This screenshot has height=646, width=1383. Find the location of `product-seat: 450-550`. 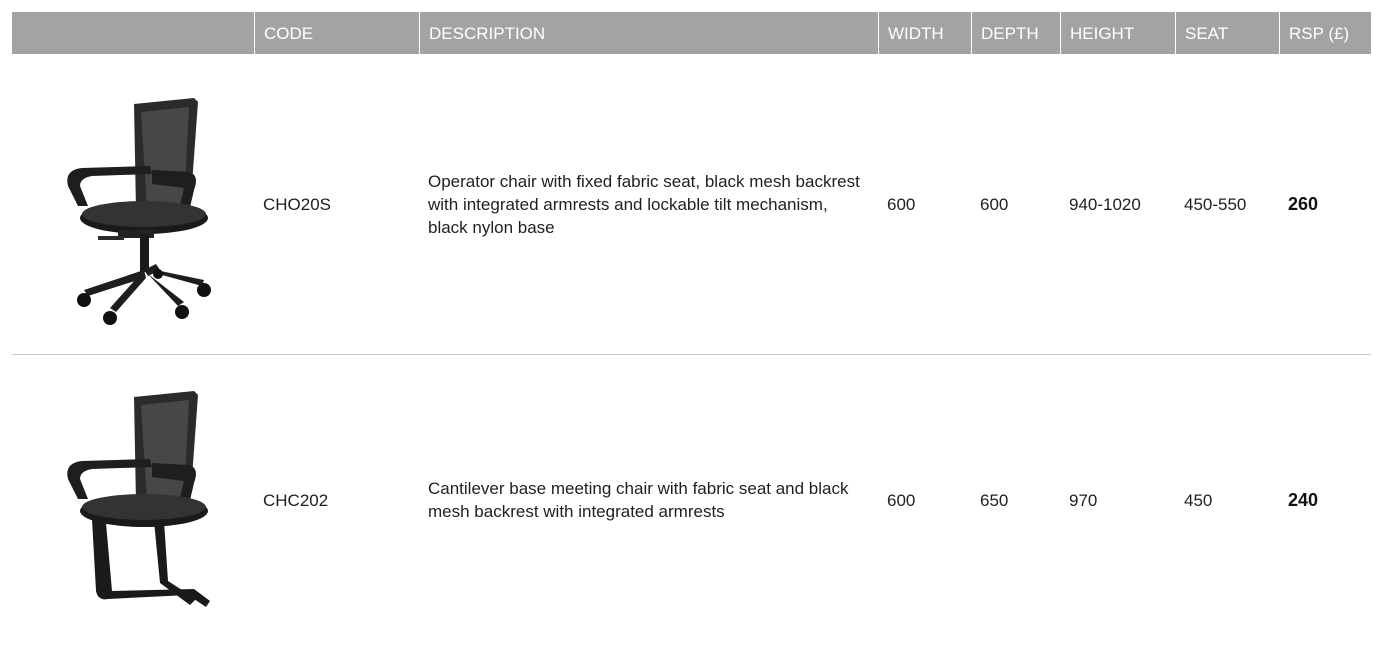

product-seat: 450-550 is located at coordinates (1215, 204).